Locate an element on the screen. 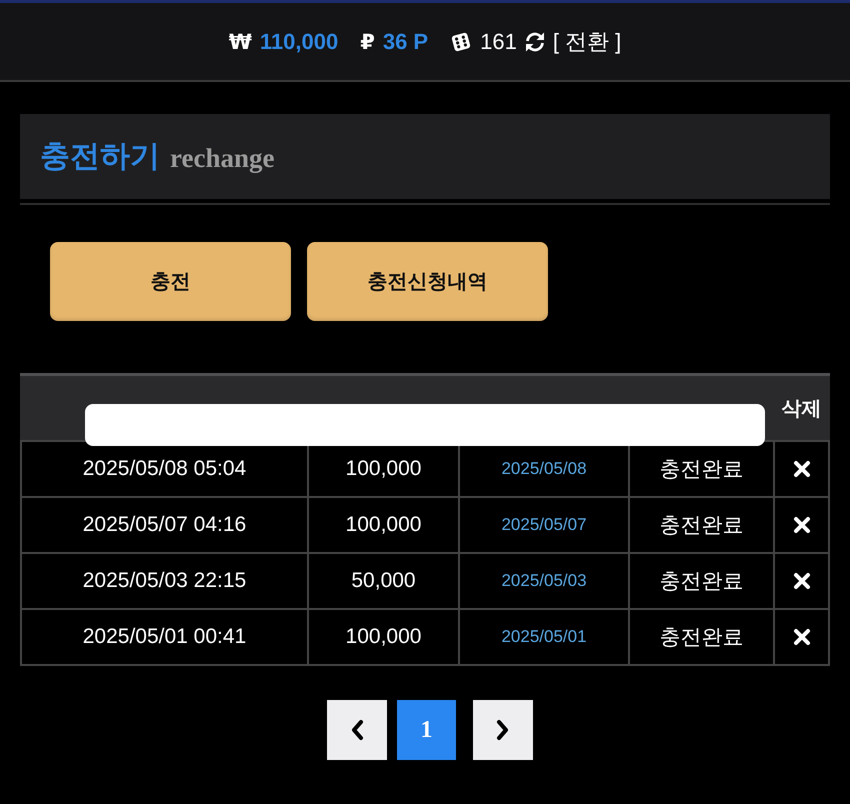  column-header: 삭제 is located at coordinates (802, 409).